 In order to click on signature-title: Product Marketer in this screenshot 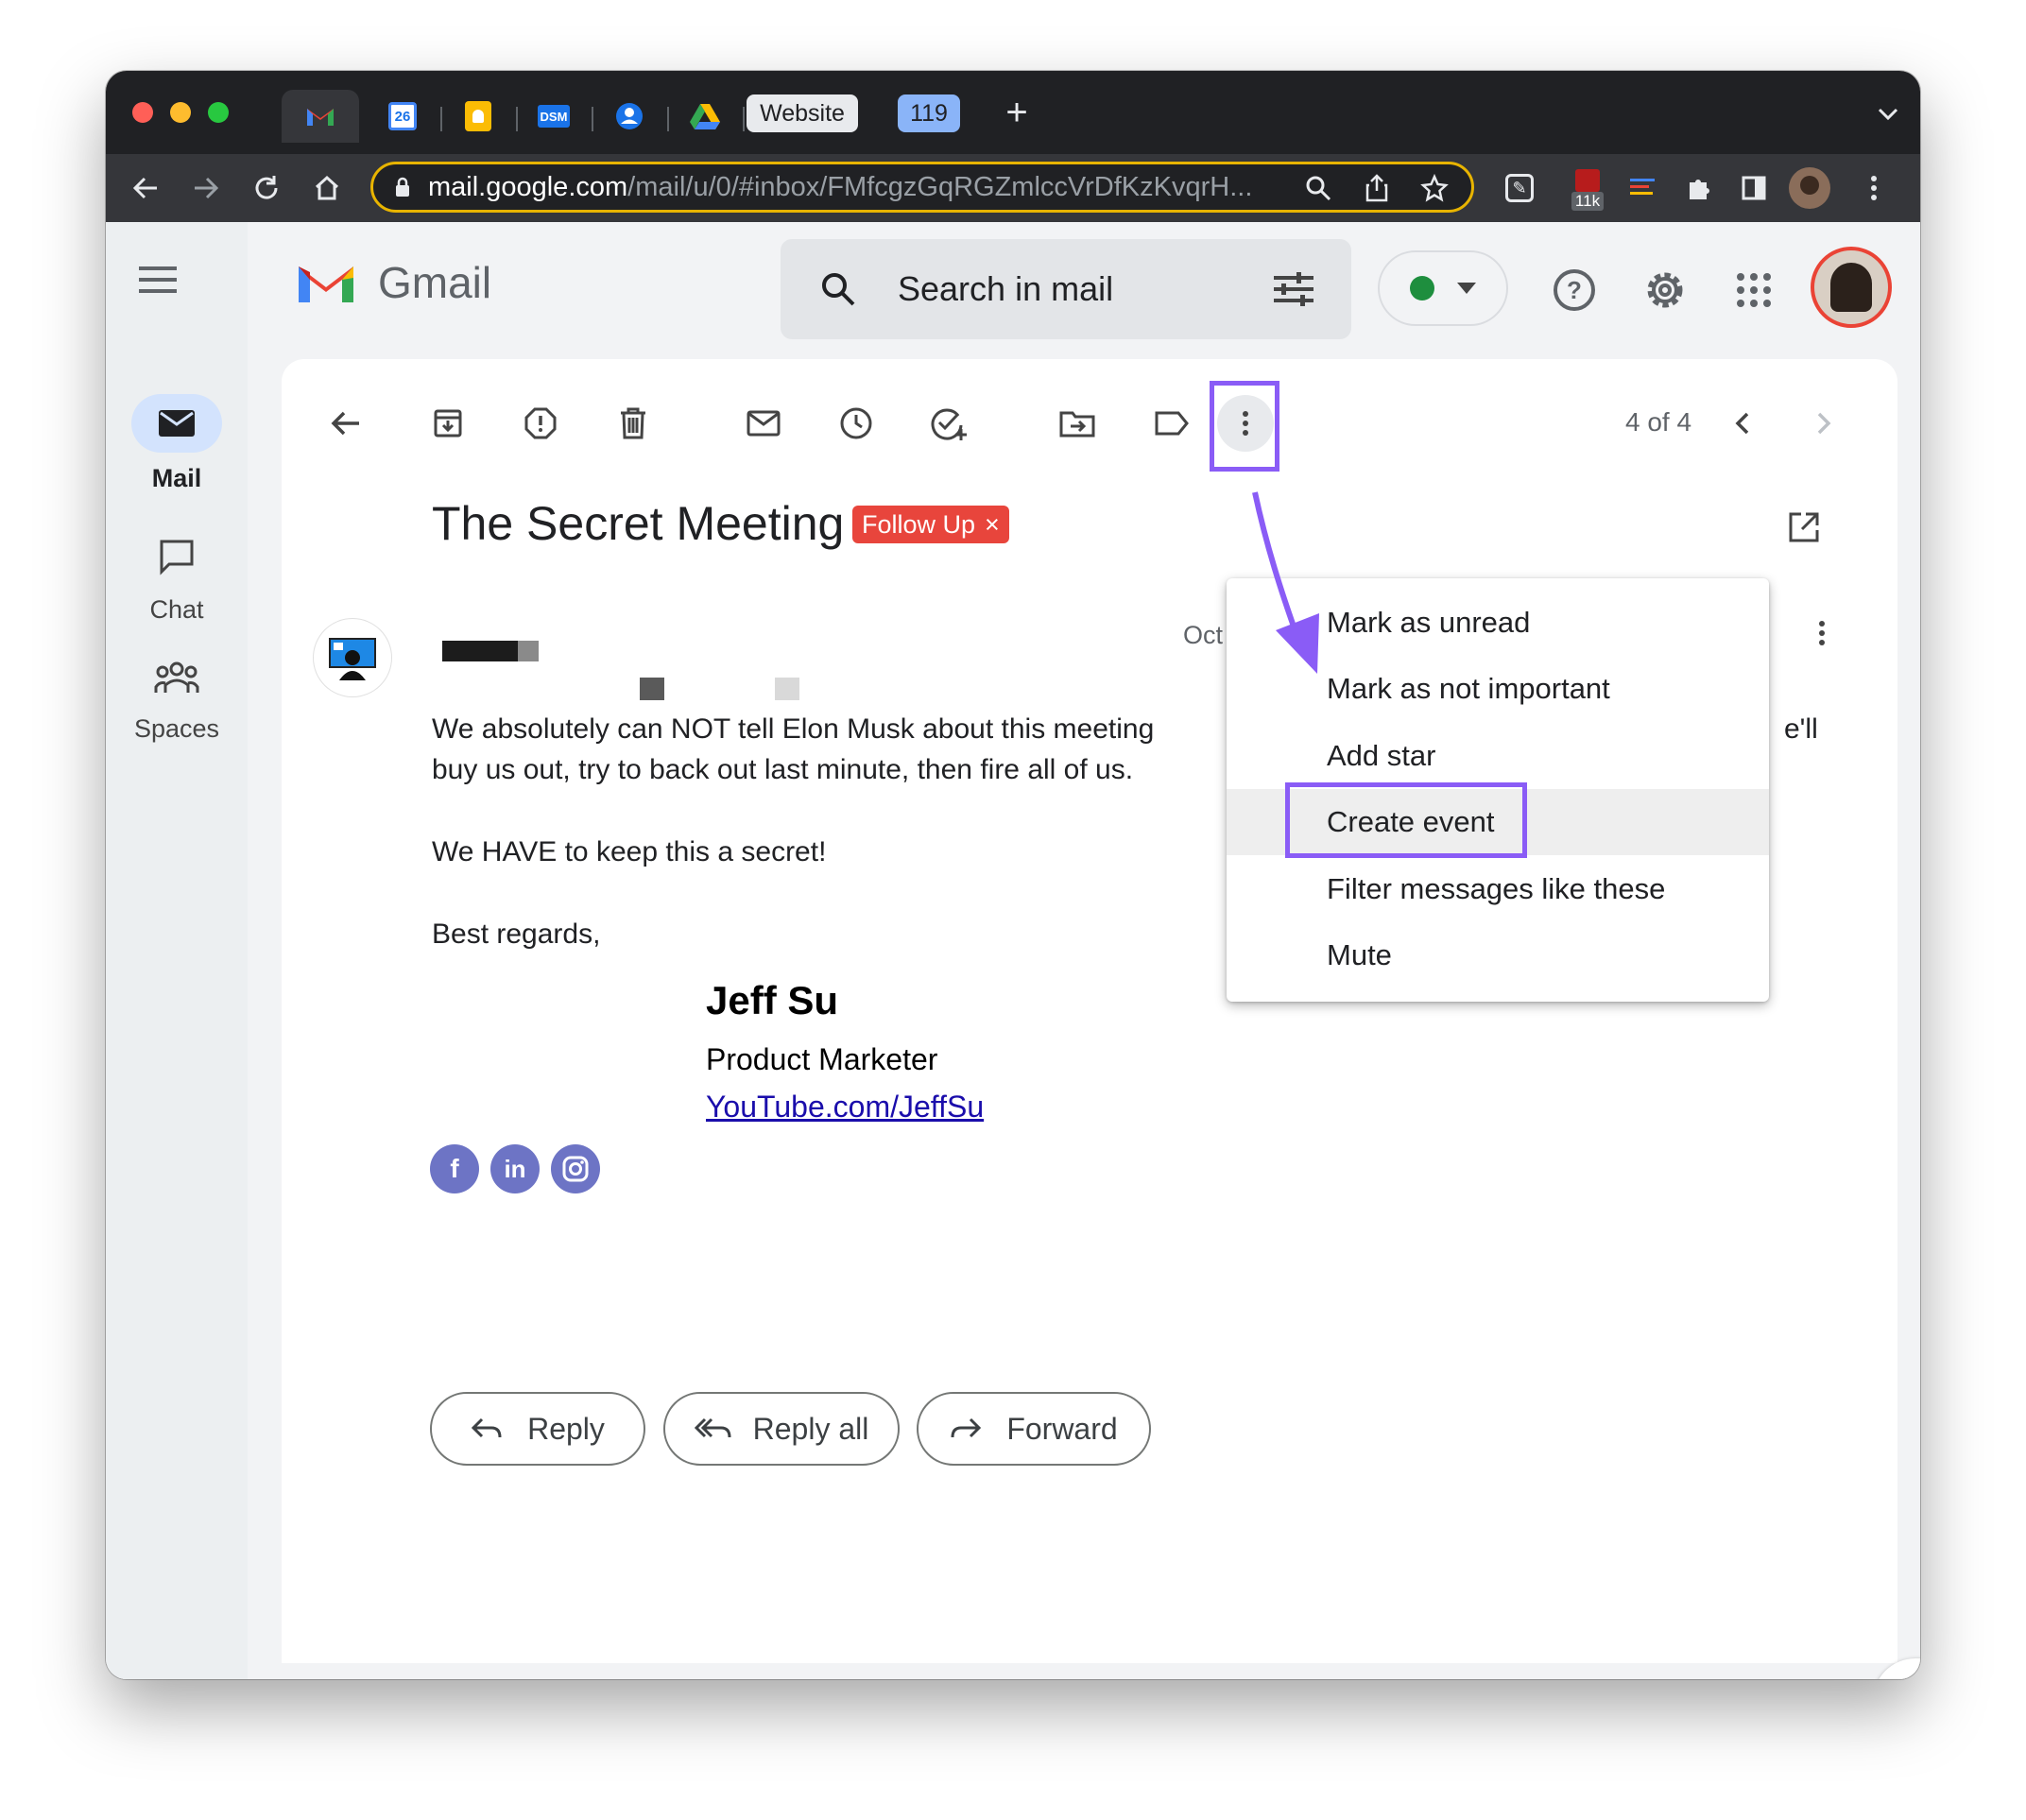, I will do `click(822, 1059)`.